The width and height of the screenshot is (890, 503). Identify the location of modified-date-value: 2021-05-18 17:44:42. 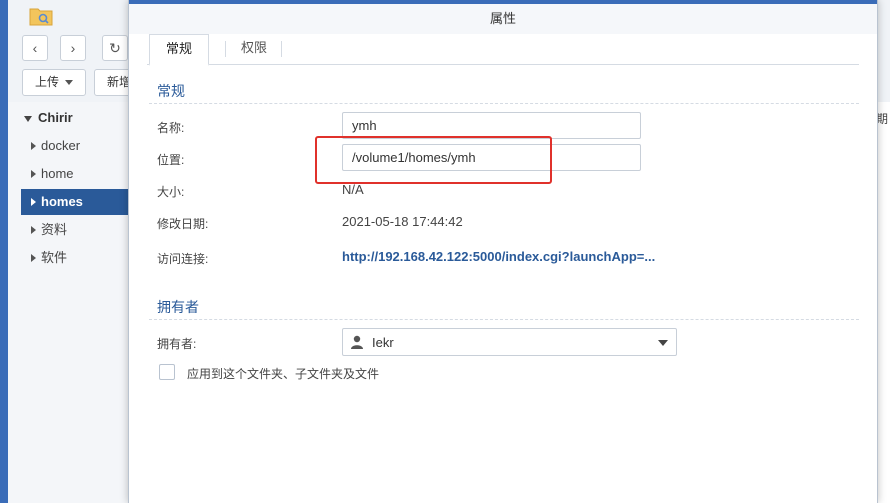
(402, 221).